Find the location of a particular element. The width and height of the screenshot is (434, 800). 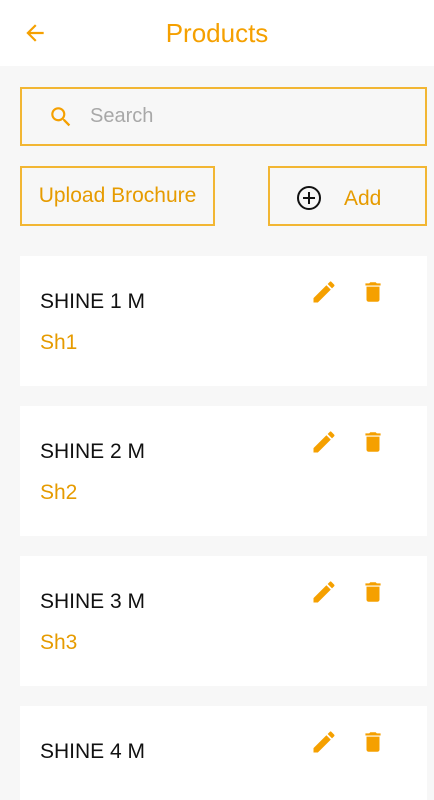

search-bar is located at coordinates (223, 116).